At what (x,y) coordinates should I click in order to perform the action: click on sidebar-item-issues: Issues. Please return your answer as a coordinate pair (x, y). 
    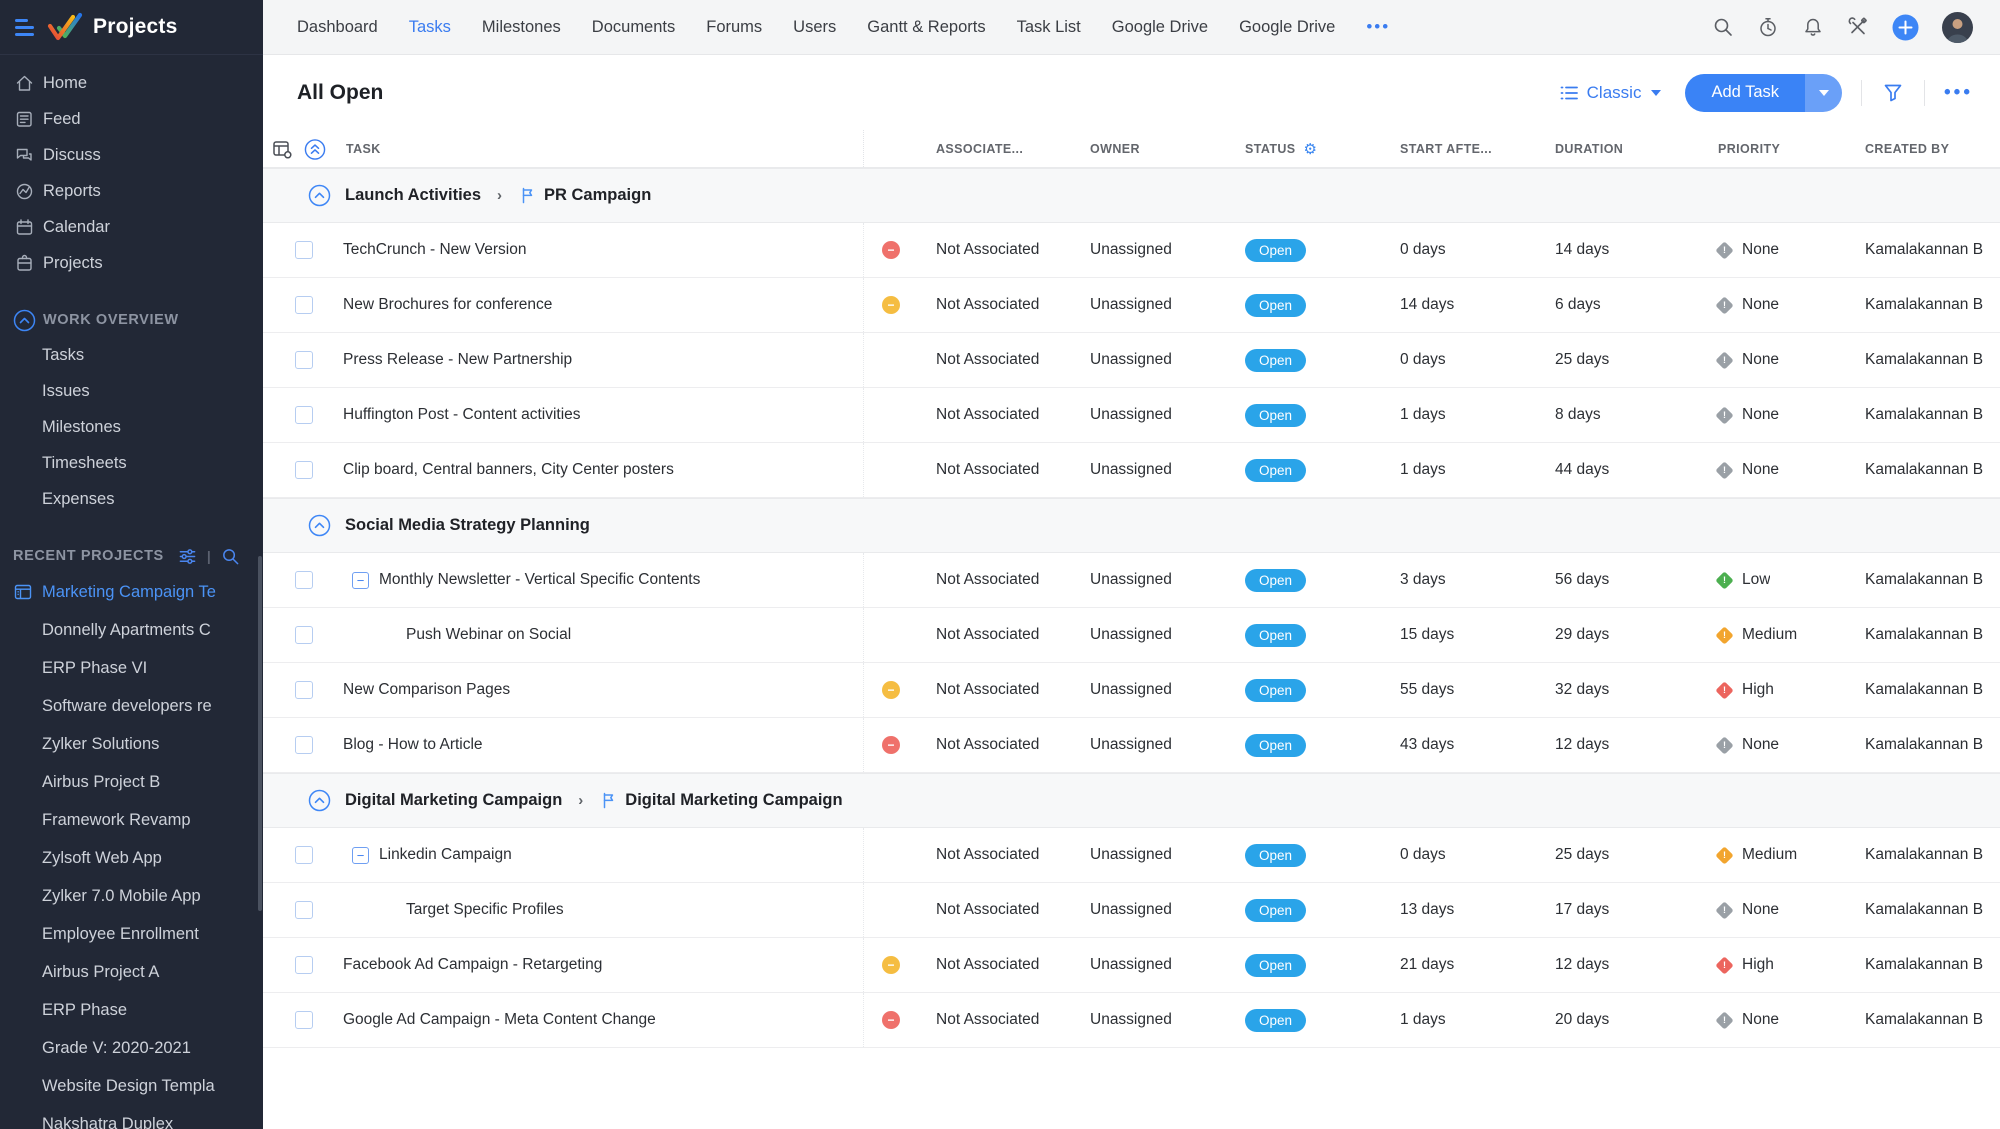
    Looking at the image, I should click on (131, 391).